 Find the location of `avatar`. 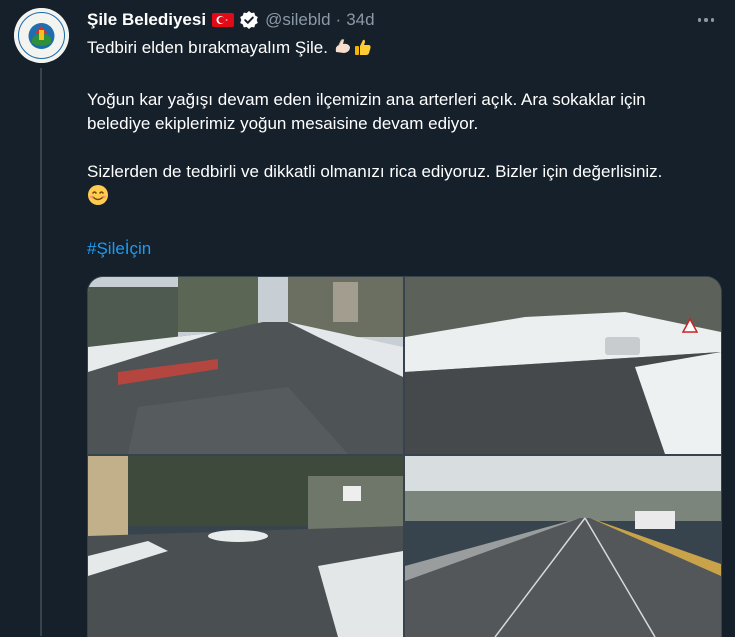

avatar is located at coordinates (41, 35).